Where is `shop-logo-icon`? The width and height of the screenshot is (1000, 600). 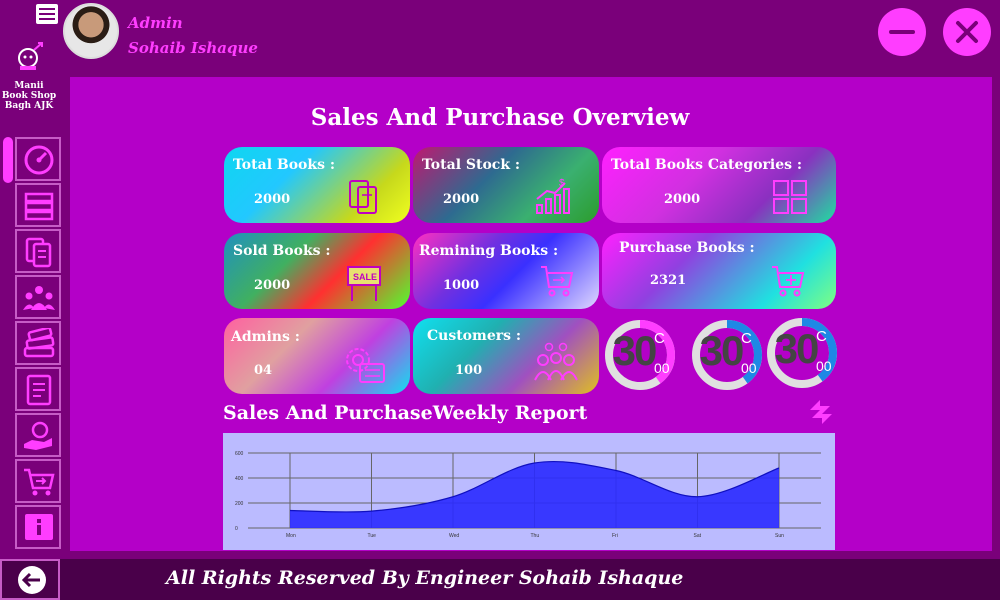
shop-logo-icon is located at coordinates (30, 56).